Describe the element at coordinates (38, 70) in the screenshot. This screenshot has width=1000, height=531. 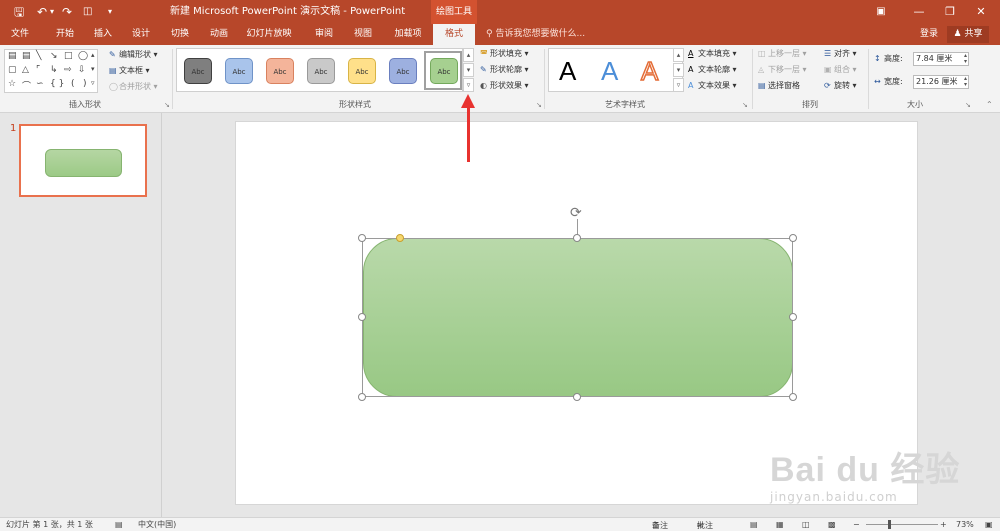
I see `elbow-connector-shape-icon: ⌜` at that location.